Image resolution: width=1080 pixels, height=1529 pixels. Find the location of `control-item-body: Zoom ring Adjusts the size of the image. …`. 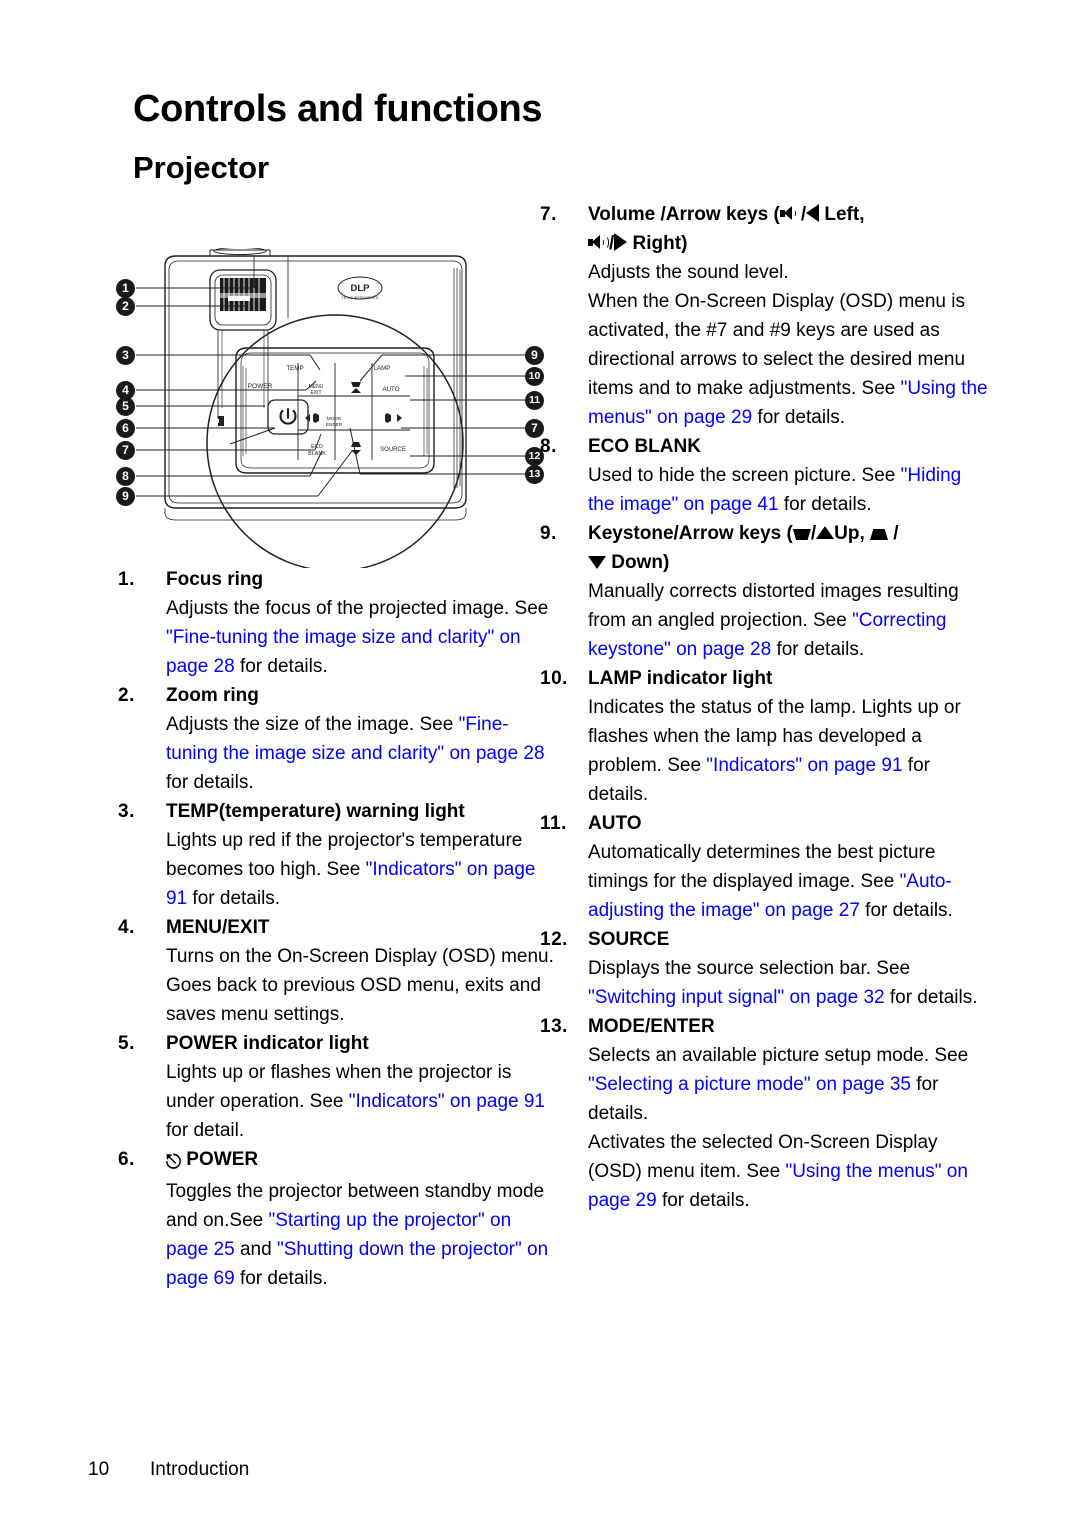

control-item-body: Zoom ring Adjusts the size of the image. … is located at coordinates (362, 739).